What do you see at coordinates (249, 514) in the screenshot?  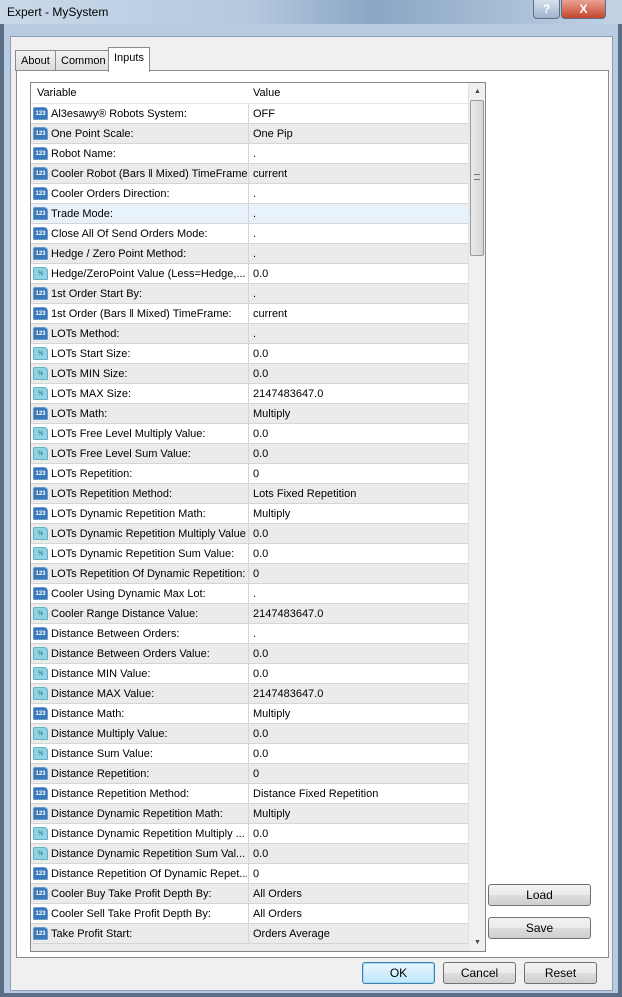 I see `table-row: 123 LOTs Dynamic Repetition Math: Multiply` at bounding box center [249, 514].